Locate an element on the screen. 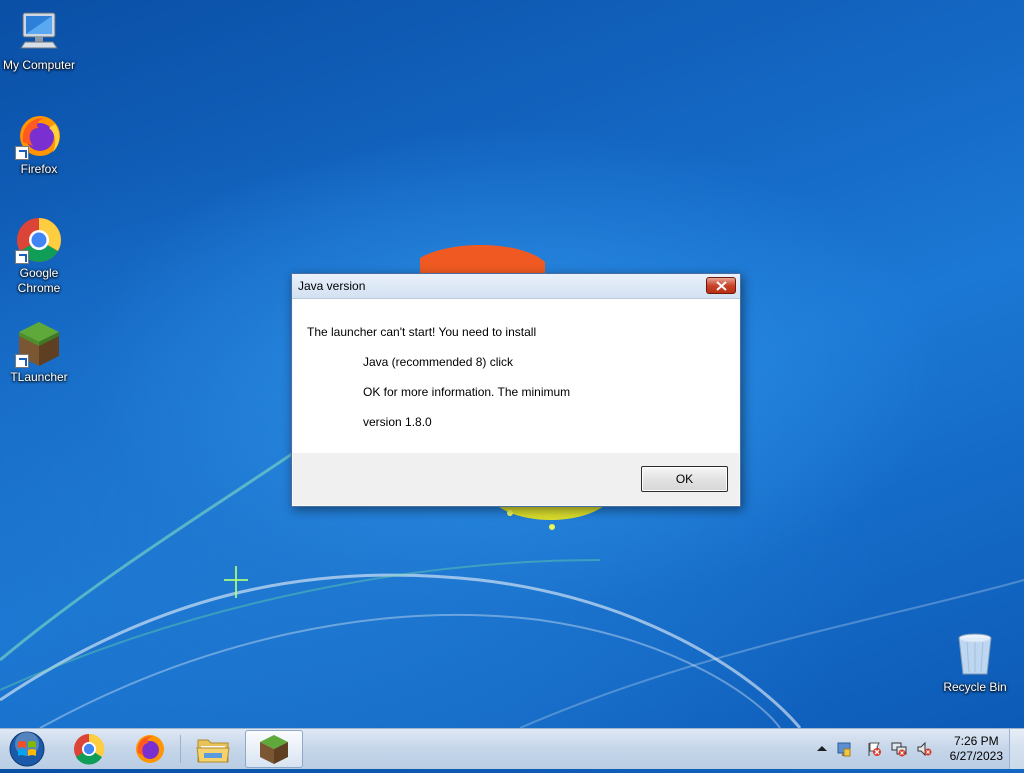 This screenshot has height=773, width=1024. desktop-icon-my-computer: My Computer is located at coordinates (39, 40).